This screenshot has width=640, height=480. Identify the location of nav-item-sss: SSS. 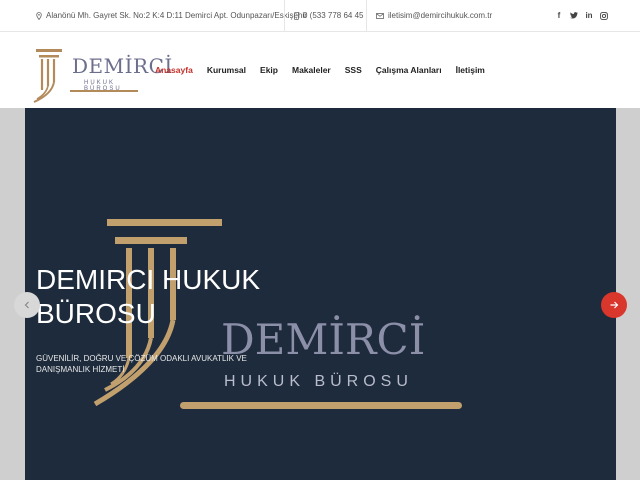
(353, 70).